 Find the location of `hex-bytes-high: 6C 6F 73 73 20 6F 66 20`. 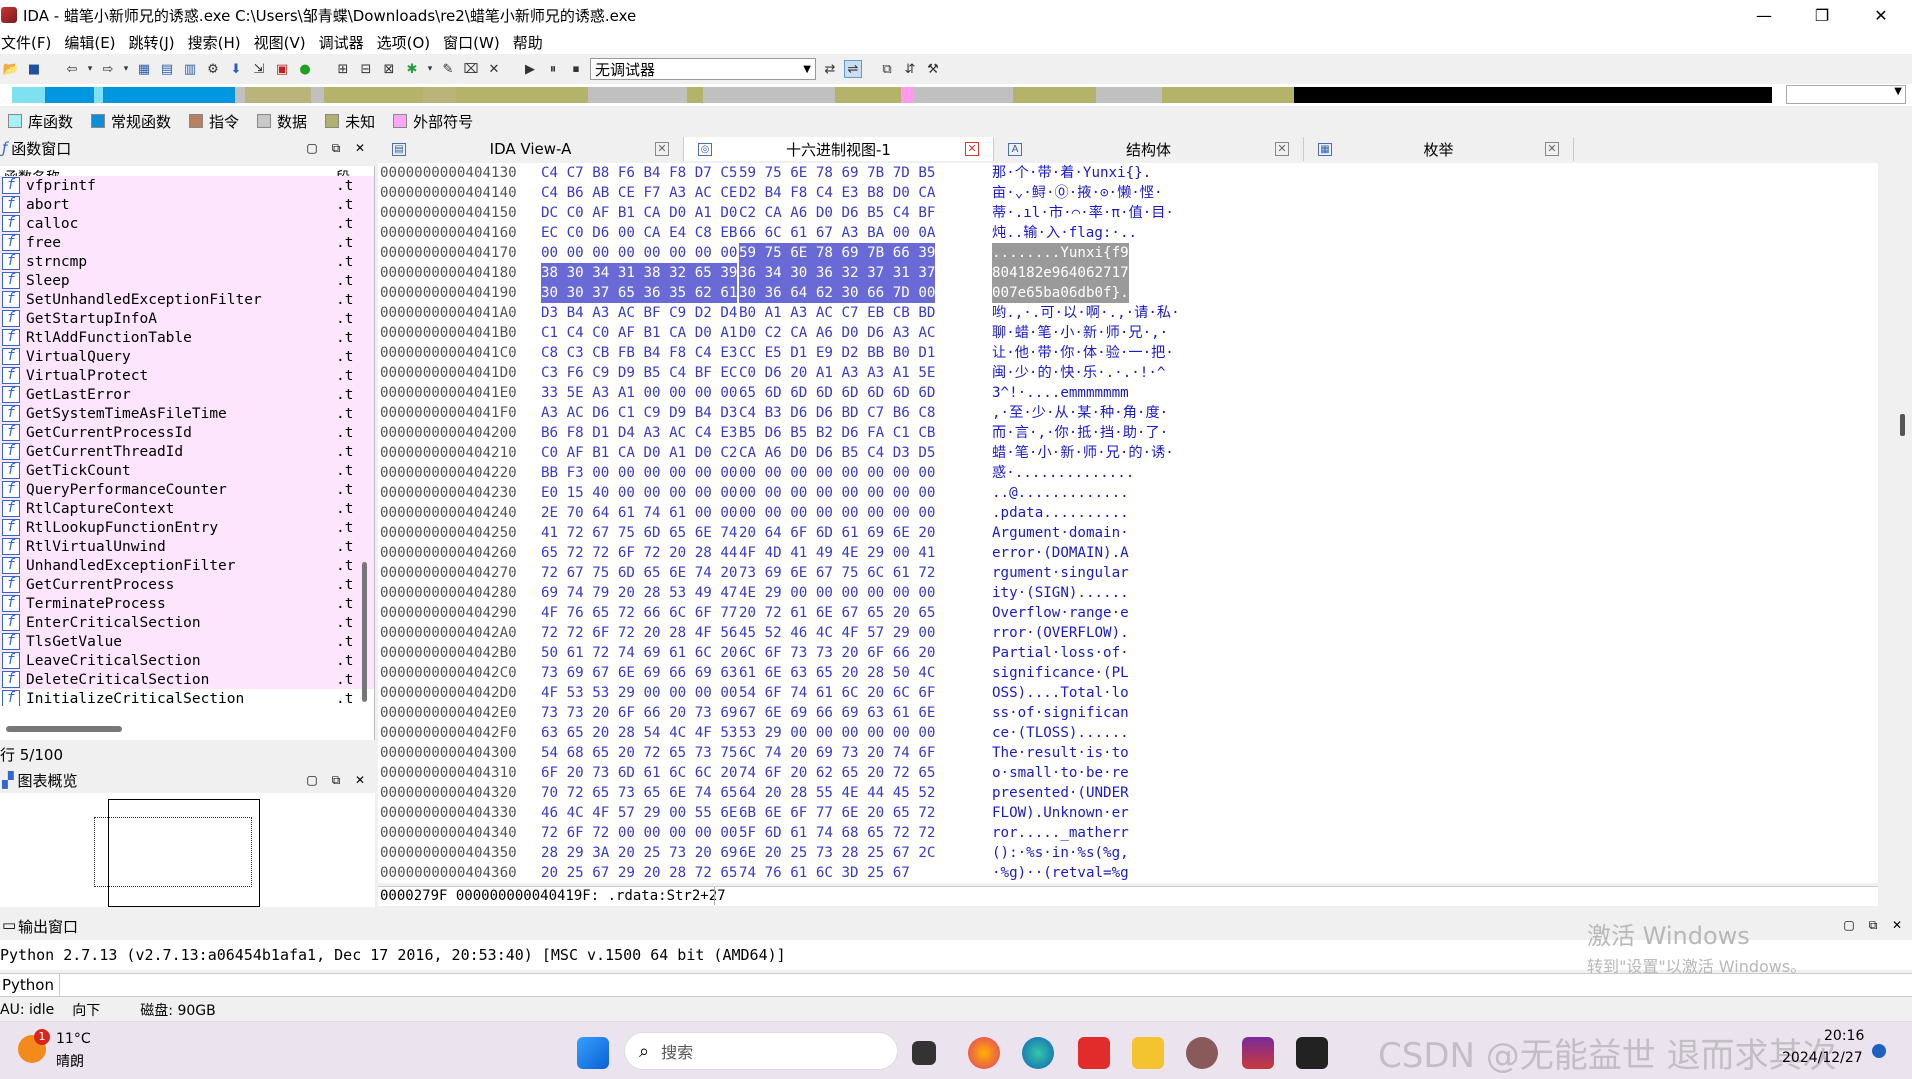

hex-bytes-high: 6C 6F 73 73 20 6F 66 20 is located at coordinates (837, 653).